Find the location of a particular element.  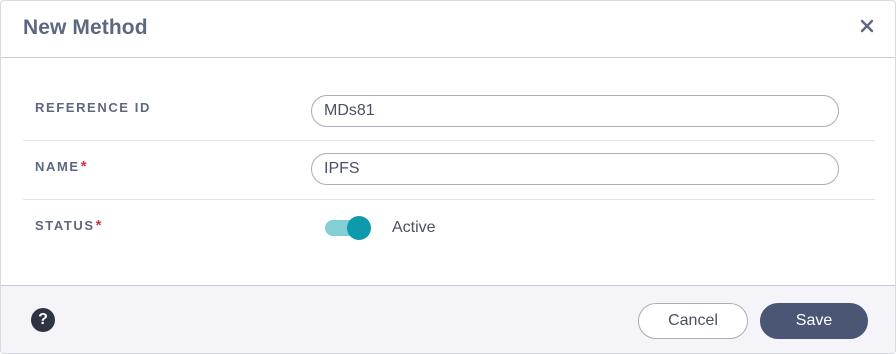

help-button: ? is located at coordinates (43, 320).